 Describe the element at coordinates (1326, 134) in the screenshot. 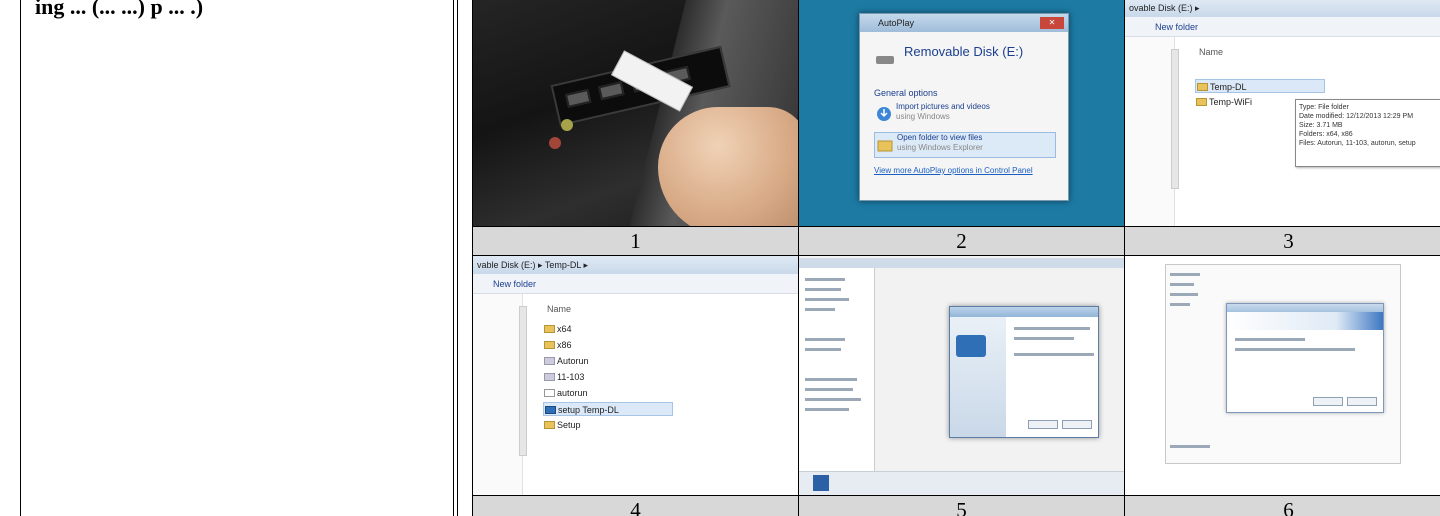

I see `tooltip-line: Folders: x64, x86` at that location.